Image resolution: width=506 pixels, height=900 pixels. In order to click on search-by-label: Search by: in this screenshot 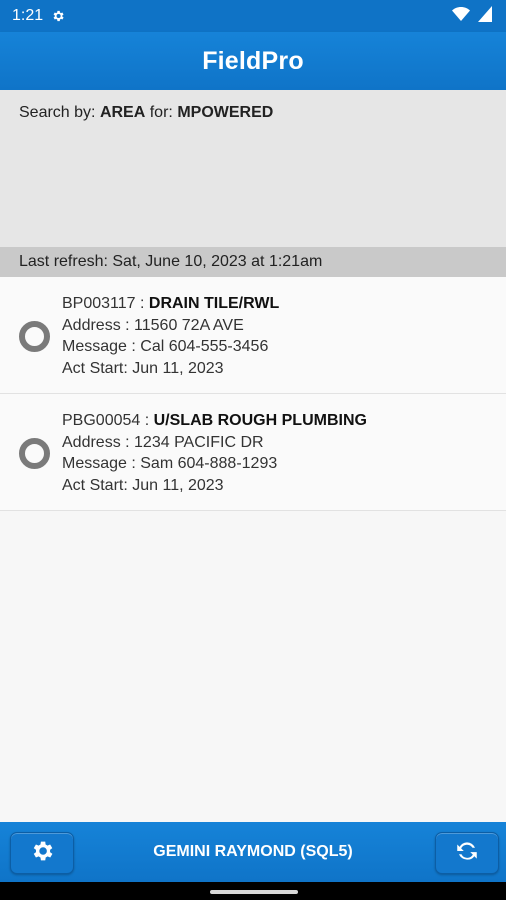, I will do `click(57, 112)`.